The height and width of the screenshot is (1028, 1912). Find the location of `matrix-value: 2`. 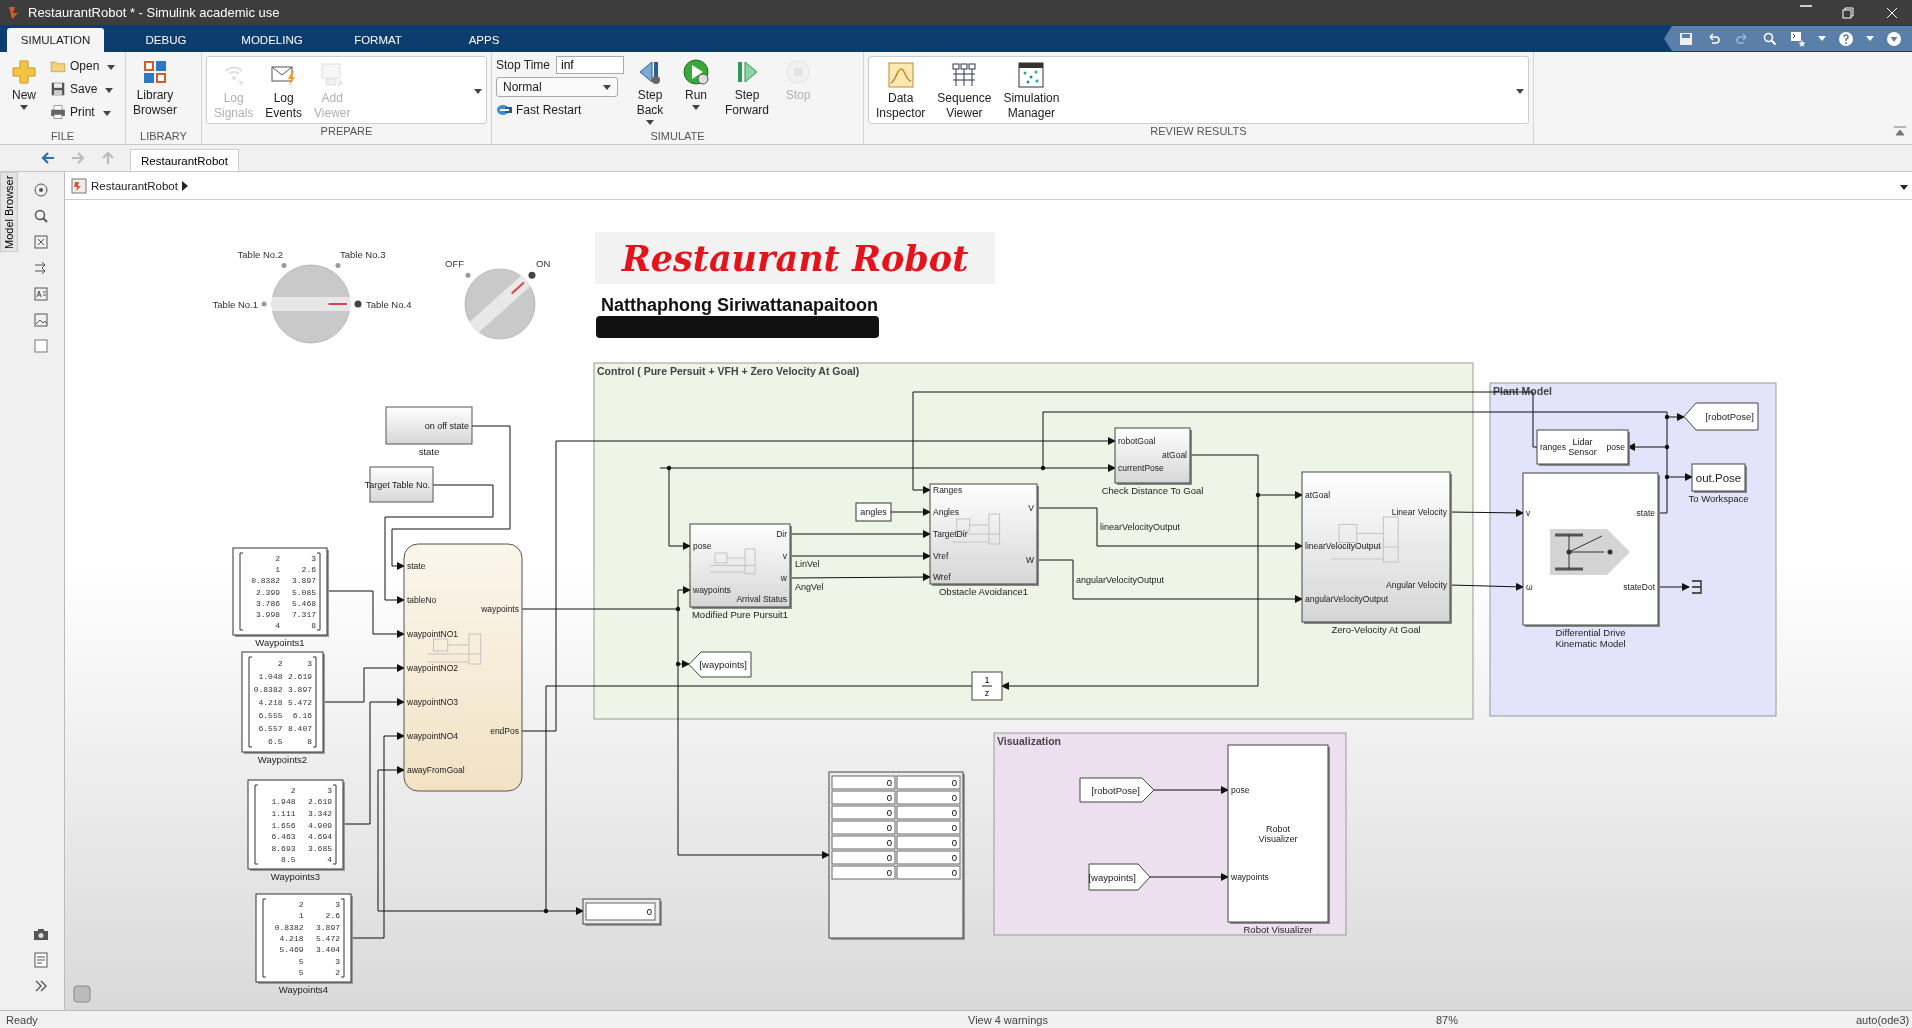

matrix-value: 2 is located at coordinates (280, 663).